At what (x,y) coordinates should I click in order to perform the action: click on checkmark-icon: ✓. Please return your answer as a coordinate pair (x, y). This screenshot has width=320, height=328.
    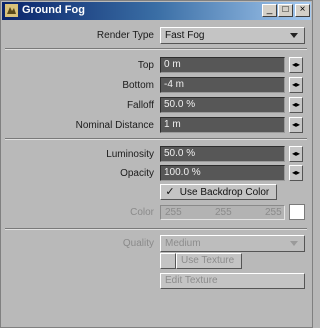
    Looking at the image, I should click on (170, 192).